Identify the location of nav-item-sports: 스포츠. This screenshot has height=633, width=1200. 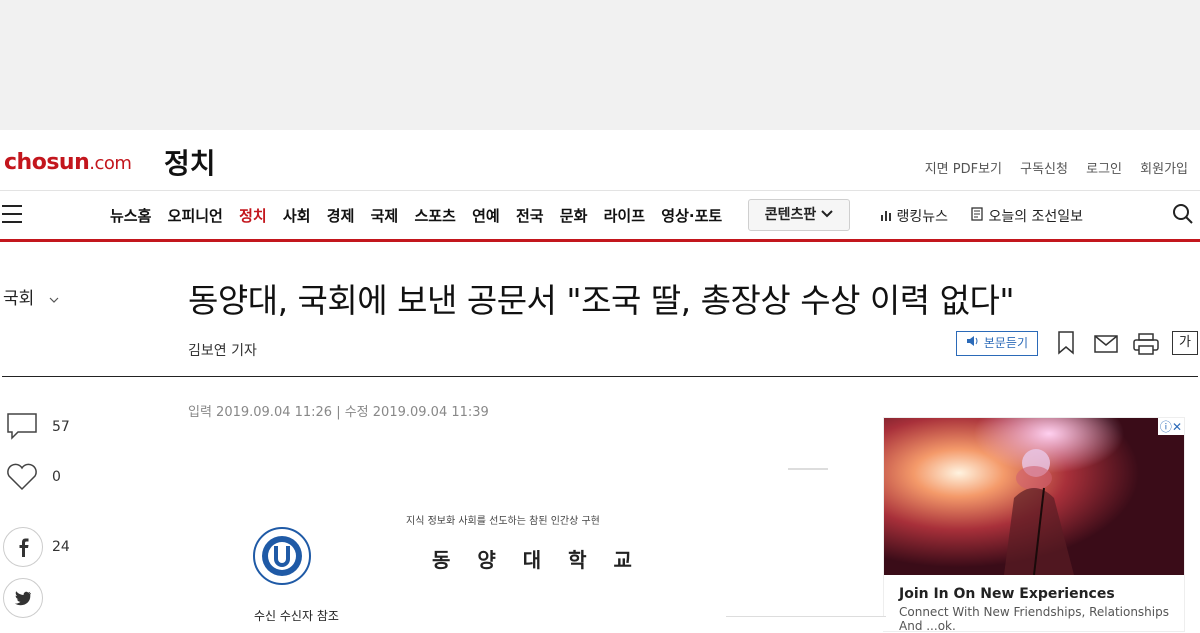
(434, 216).